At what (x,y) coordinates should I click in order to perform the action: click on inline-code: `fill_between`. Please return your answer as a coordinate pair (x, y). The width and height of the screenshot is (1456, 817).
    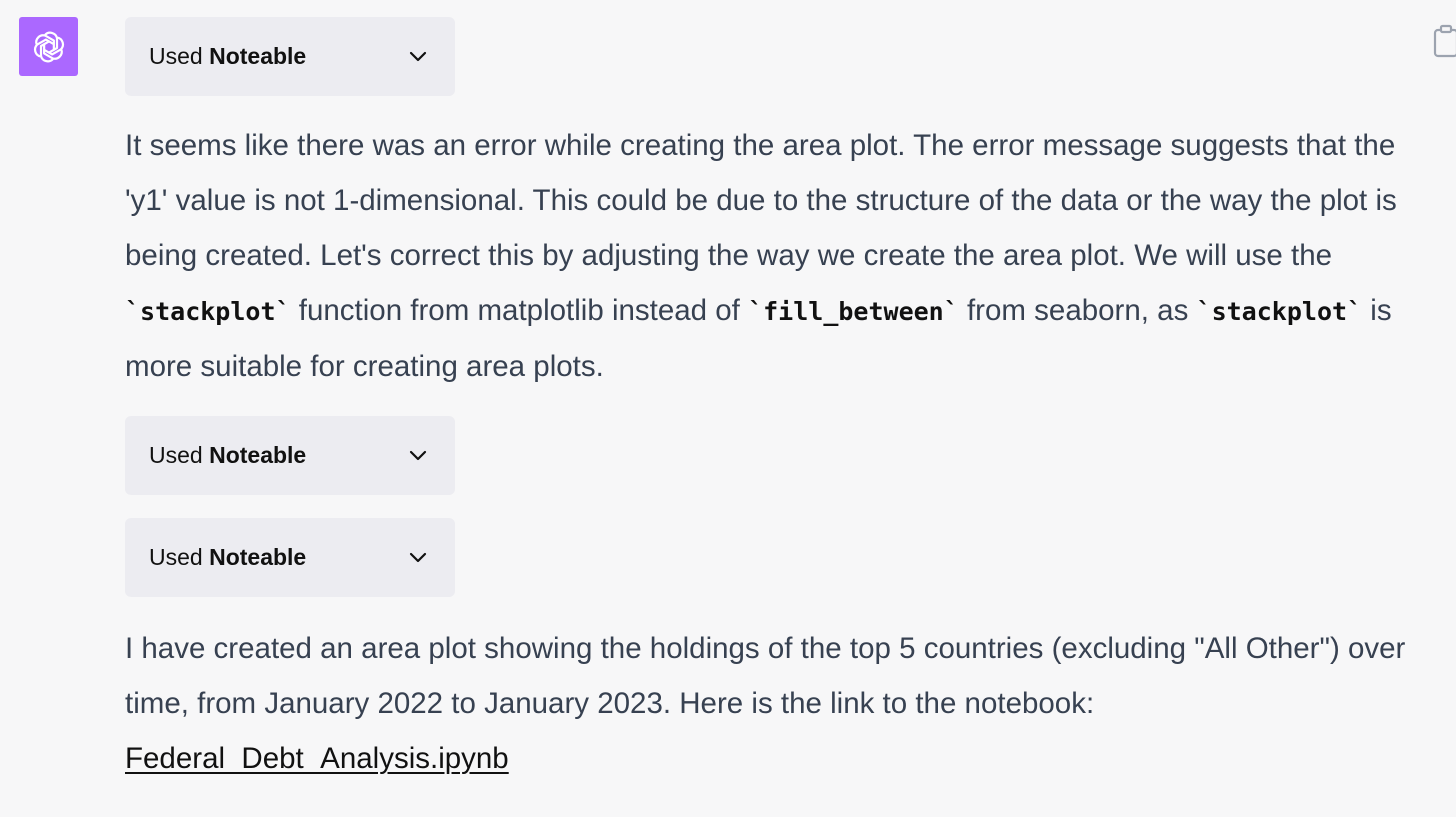
    Looking at the image, I should click on (853, 311).